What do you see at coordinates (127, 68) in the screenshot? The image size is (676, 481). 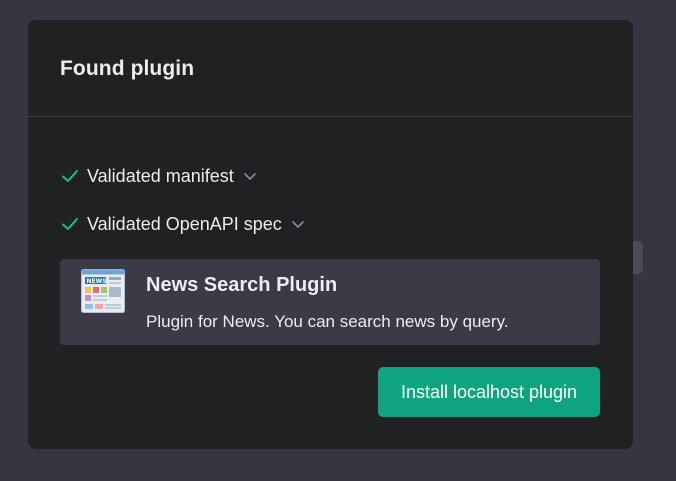 I see `dialog-title: Found plugin` at bounding box center [127, 68].